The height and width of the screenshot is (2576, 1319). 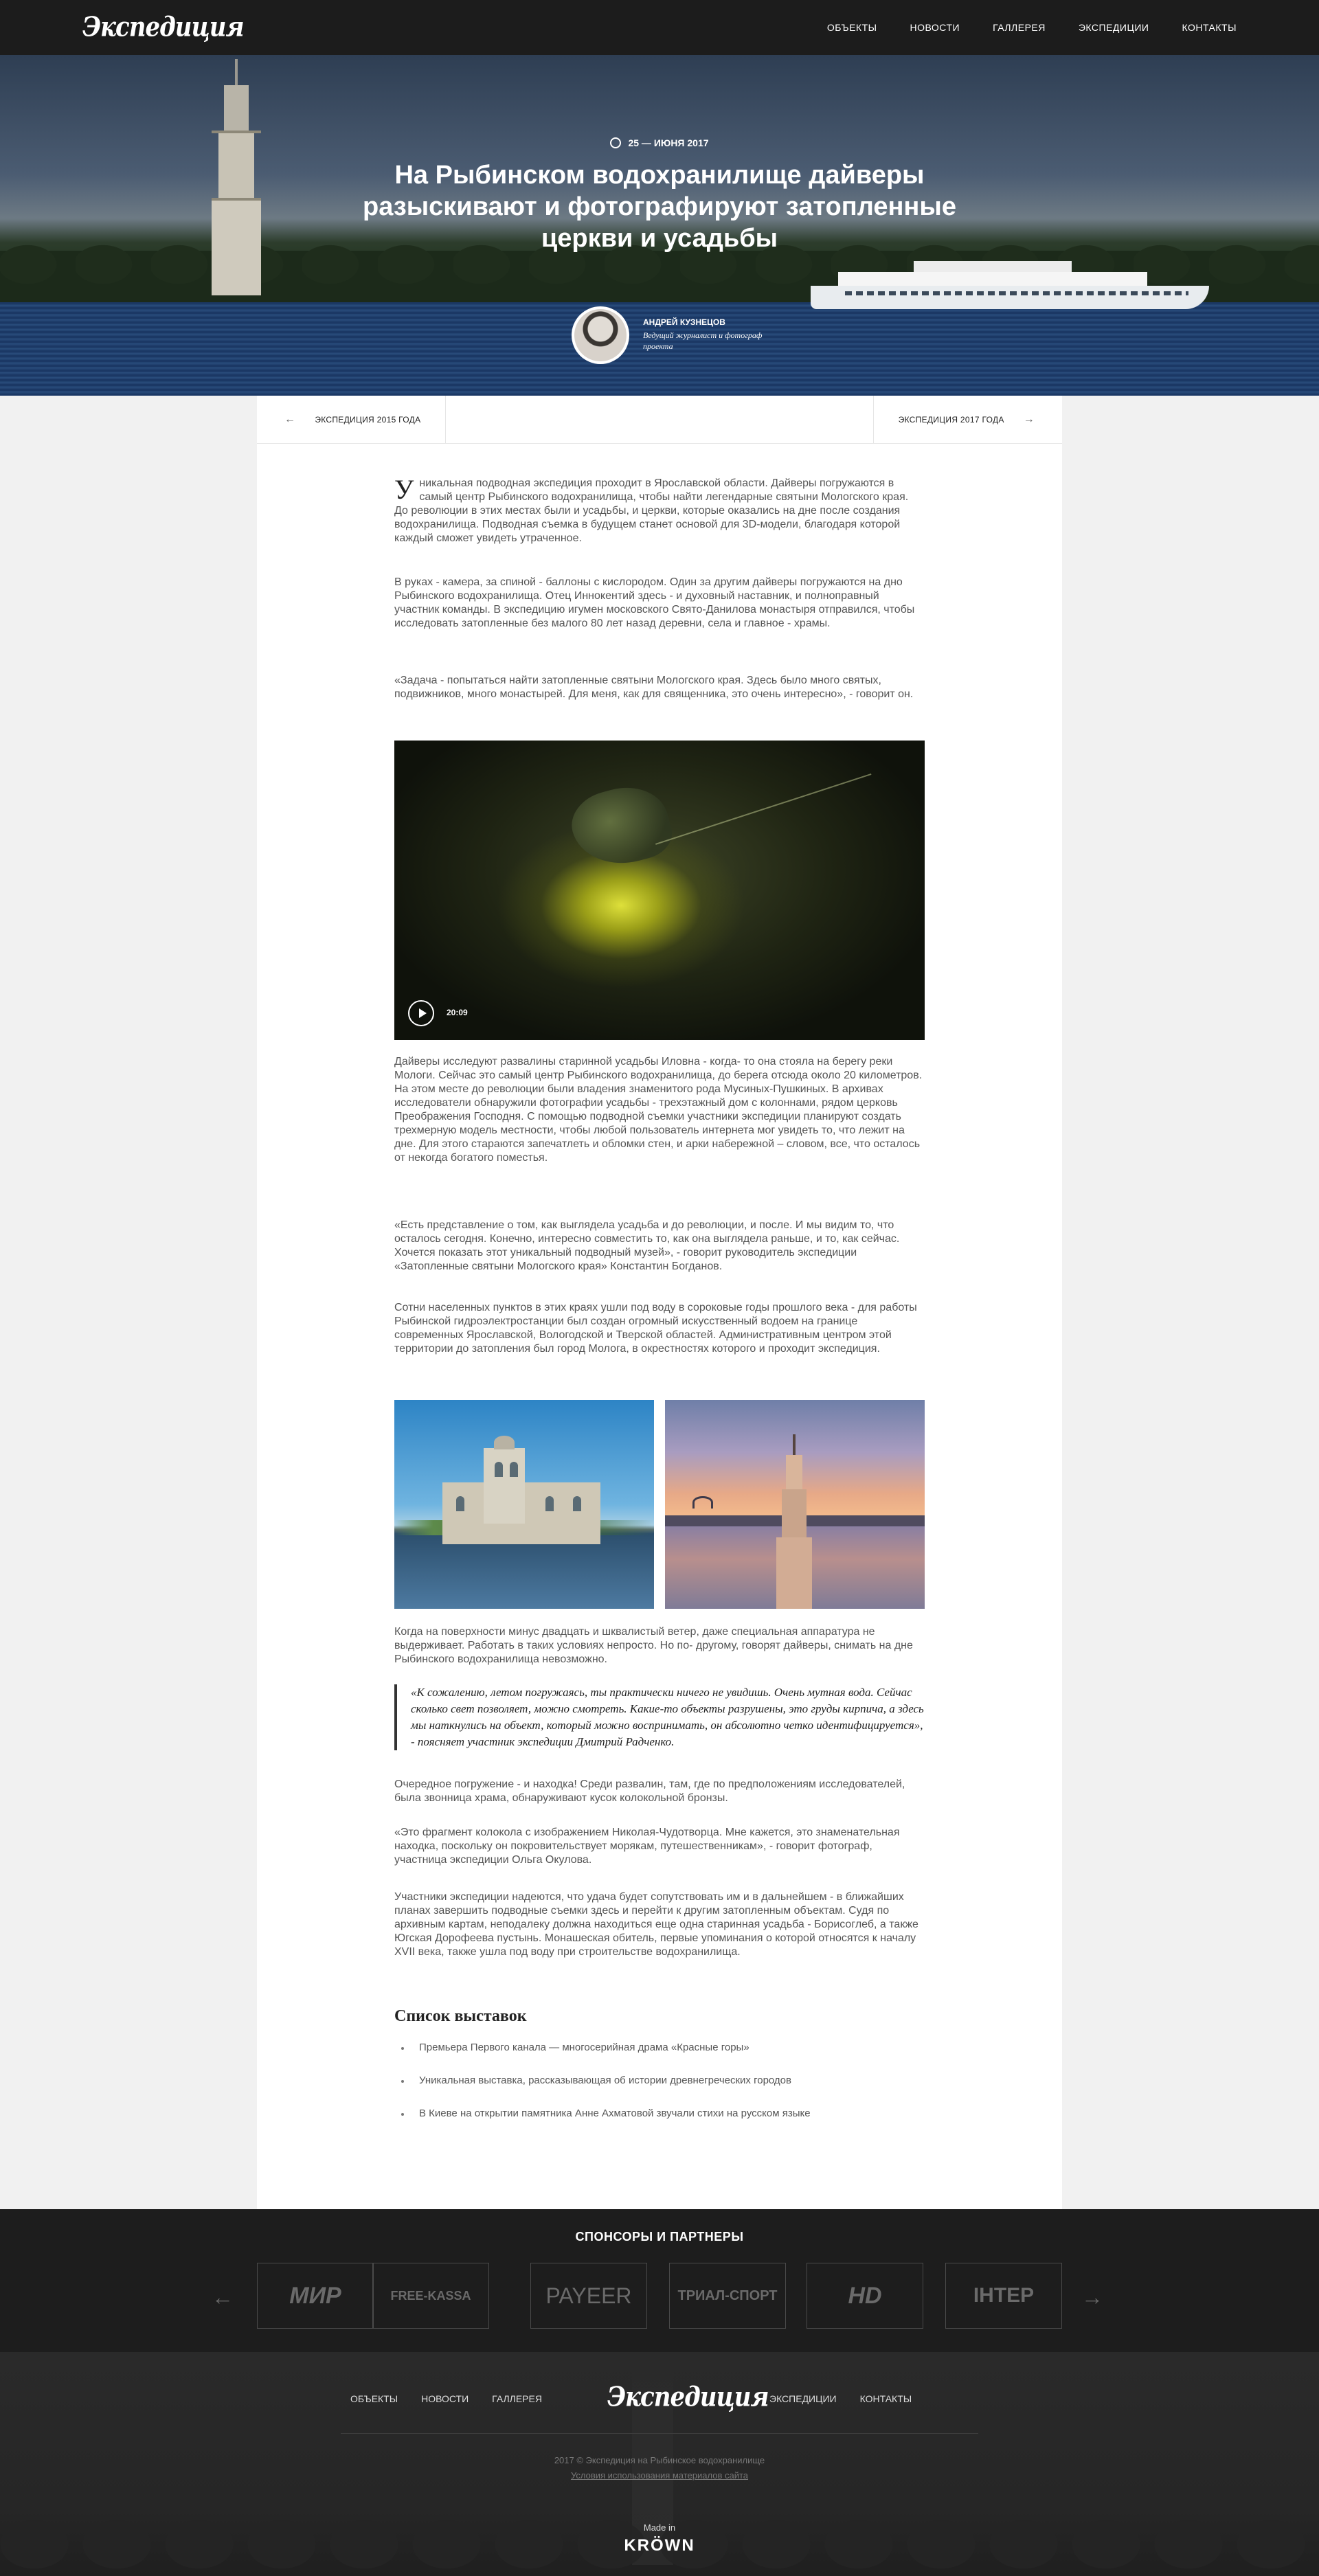 I want to click on footer-logo: Экспедиция, so click(x=688, y=2397).